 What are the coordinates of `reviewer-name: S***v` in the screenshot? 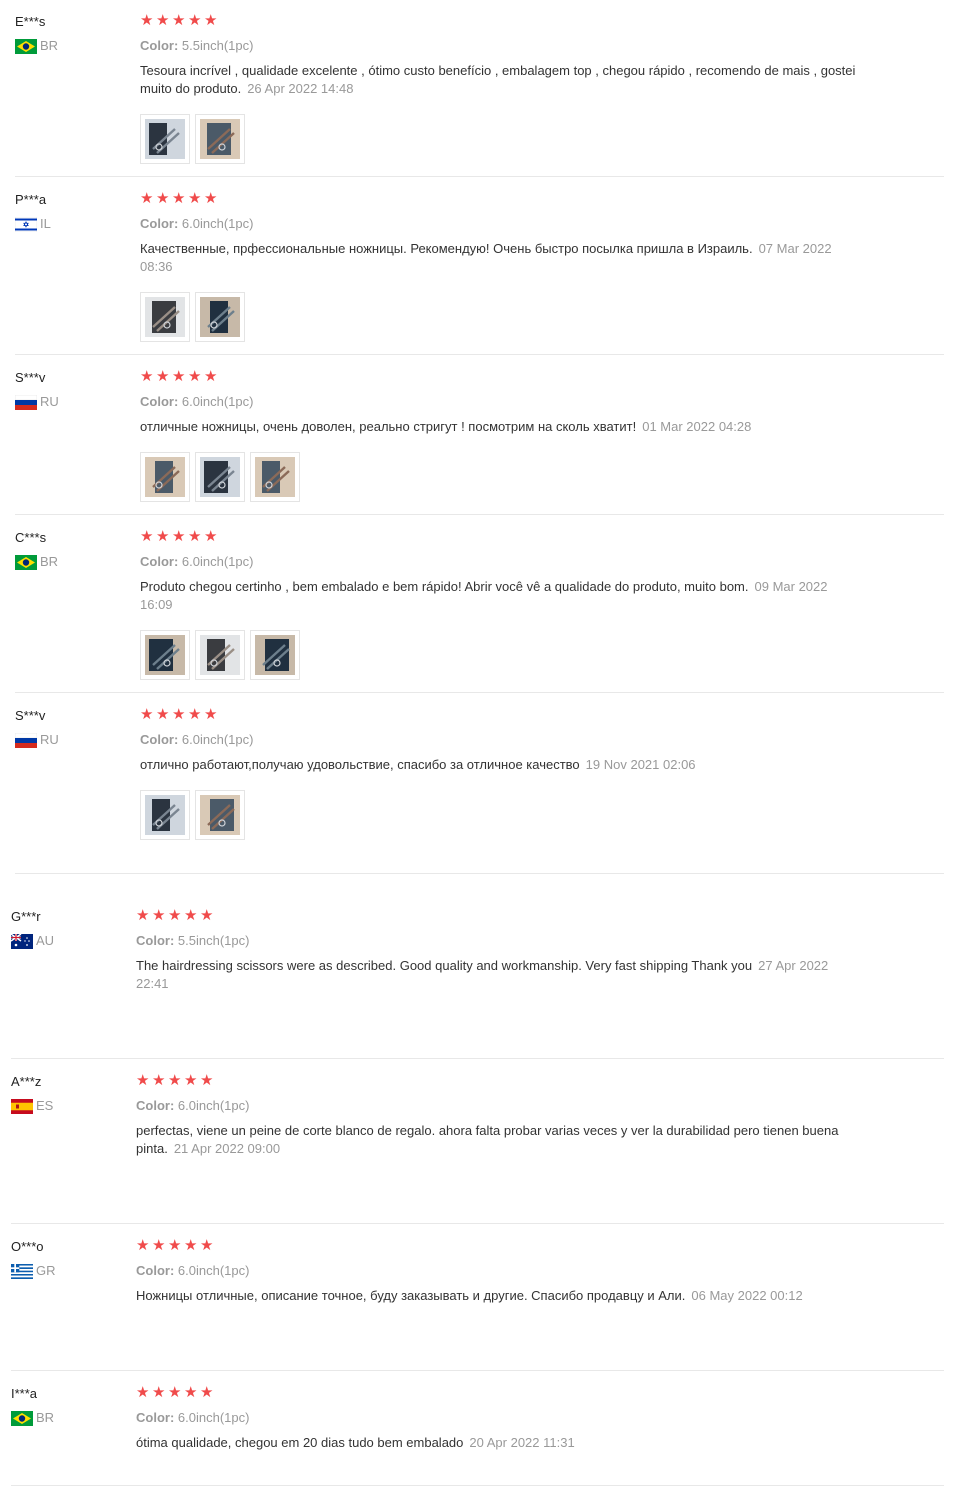 It's located at (30, 715).